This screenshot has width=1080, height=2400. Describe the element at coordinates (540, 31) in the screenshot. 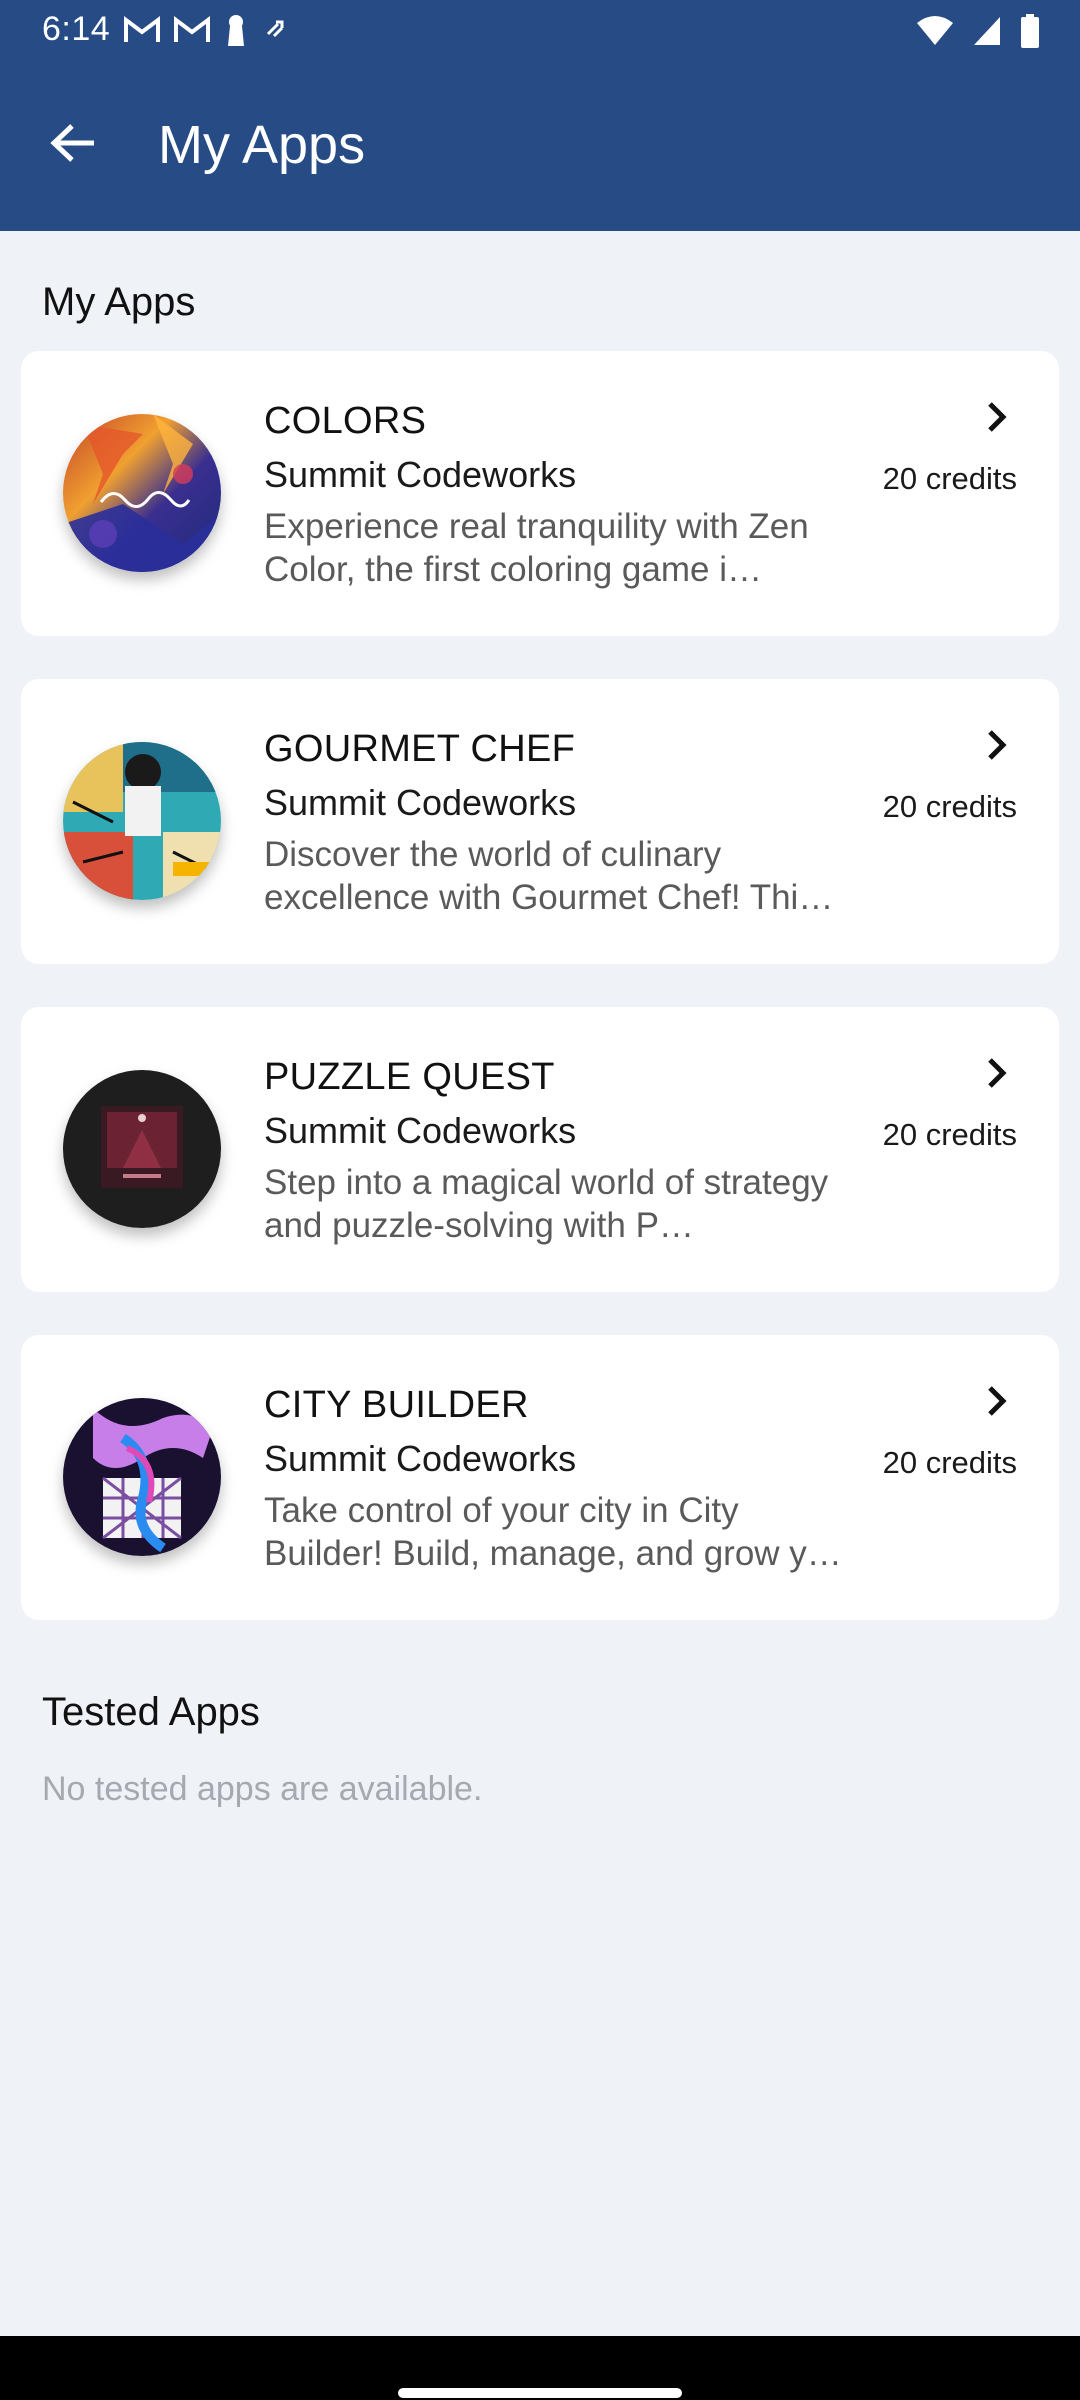

I see `status-bar: 6:14` at that location.